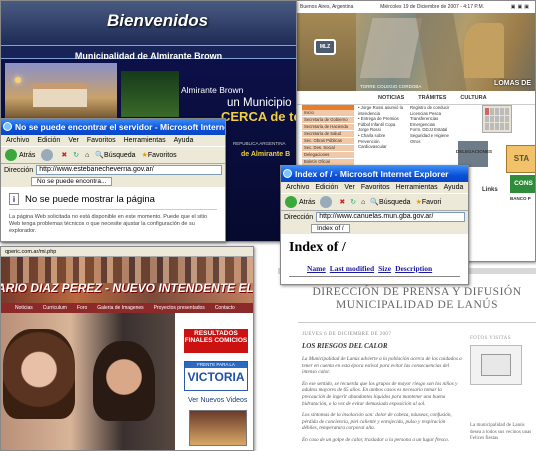 This screenshot has width=536, height=451. Describe the element at coordinates (148, 53) in the screenshot. I see `almirante-strip: Municipalidad de Almirante Brown` at that location.